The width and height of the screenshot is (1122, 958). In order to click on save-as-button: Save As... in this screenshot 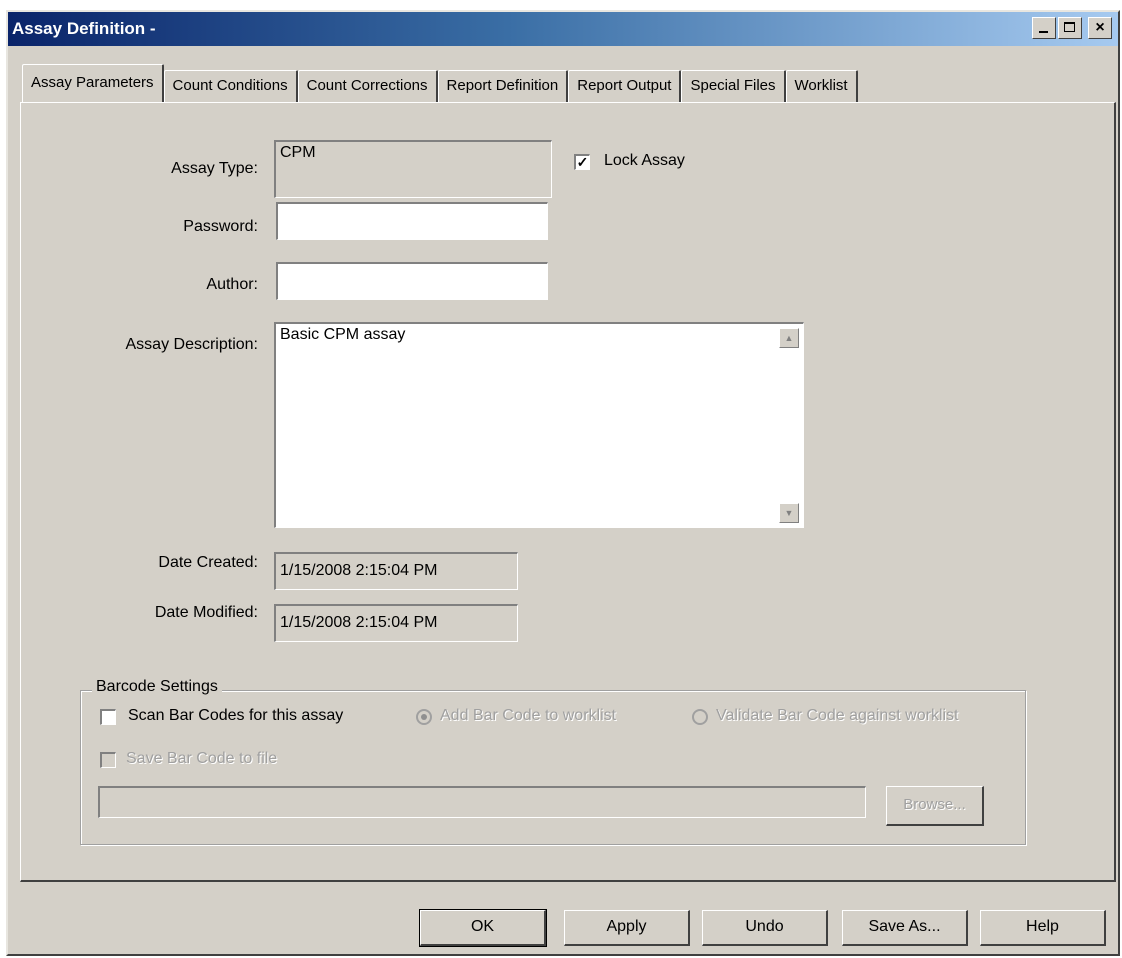, I will do `click(905, 928)`.